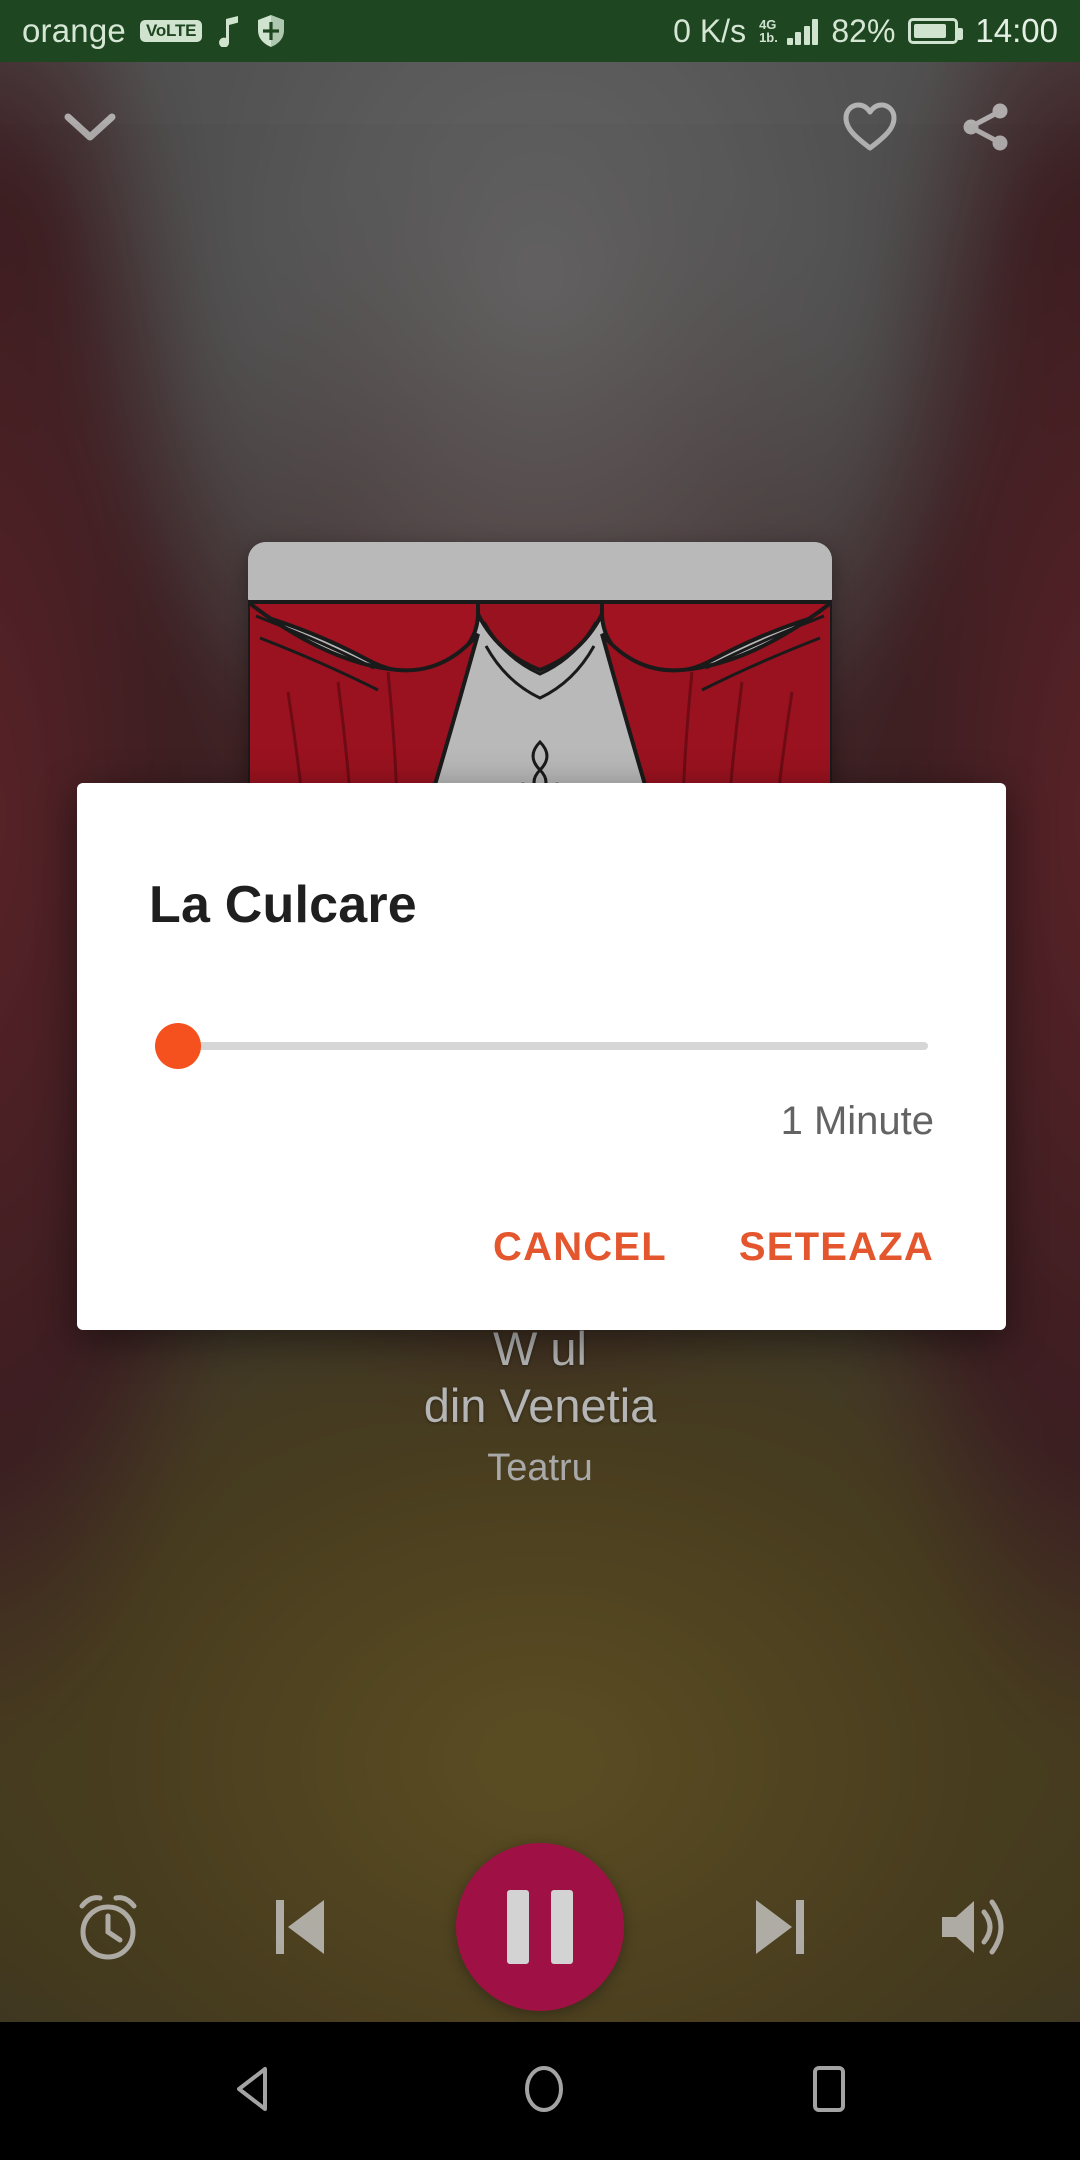 The height and width of the screenshot is (2160, 1080). I want to click on battery-percent-label: 82%, so click(863, 30).